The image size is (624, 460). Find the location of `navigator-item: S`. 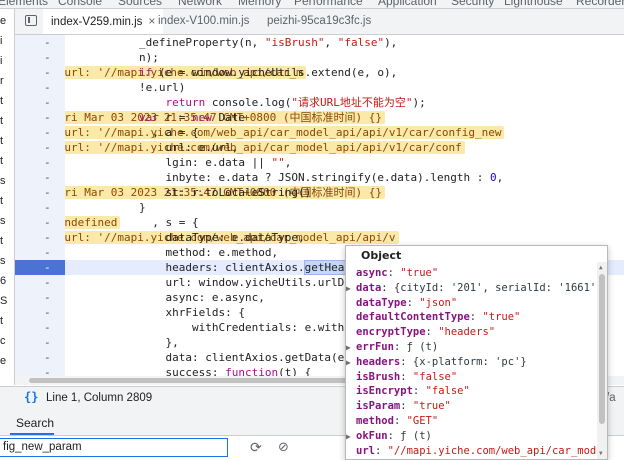

navigator-item: S is located at coordinates (3, 301).